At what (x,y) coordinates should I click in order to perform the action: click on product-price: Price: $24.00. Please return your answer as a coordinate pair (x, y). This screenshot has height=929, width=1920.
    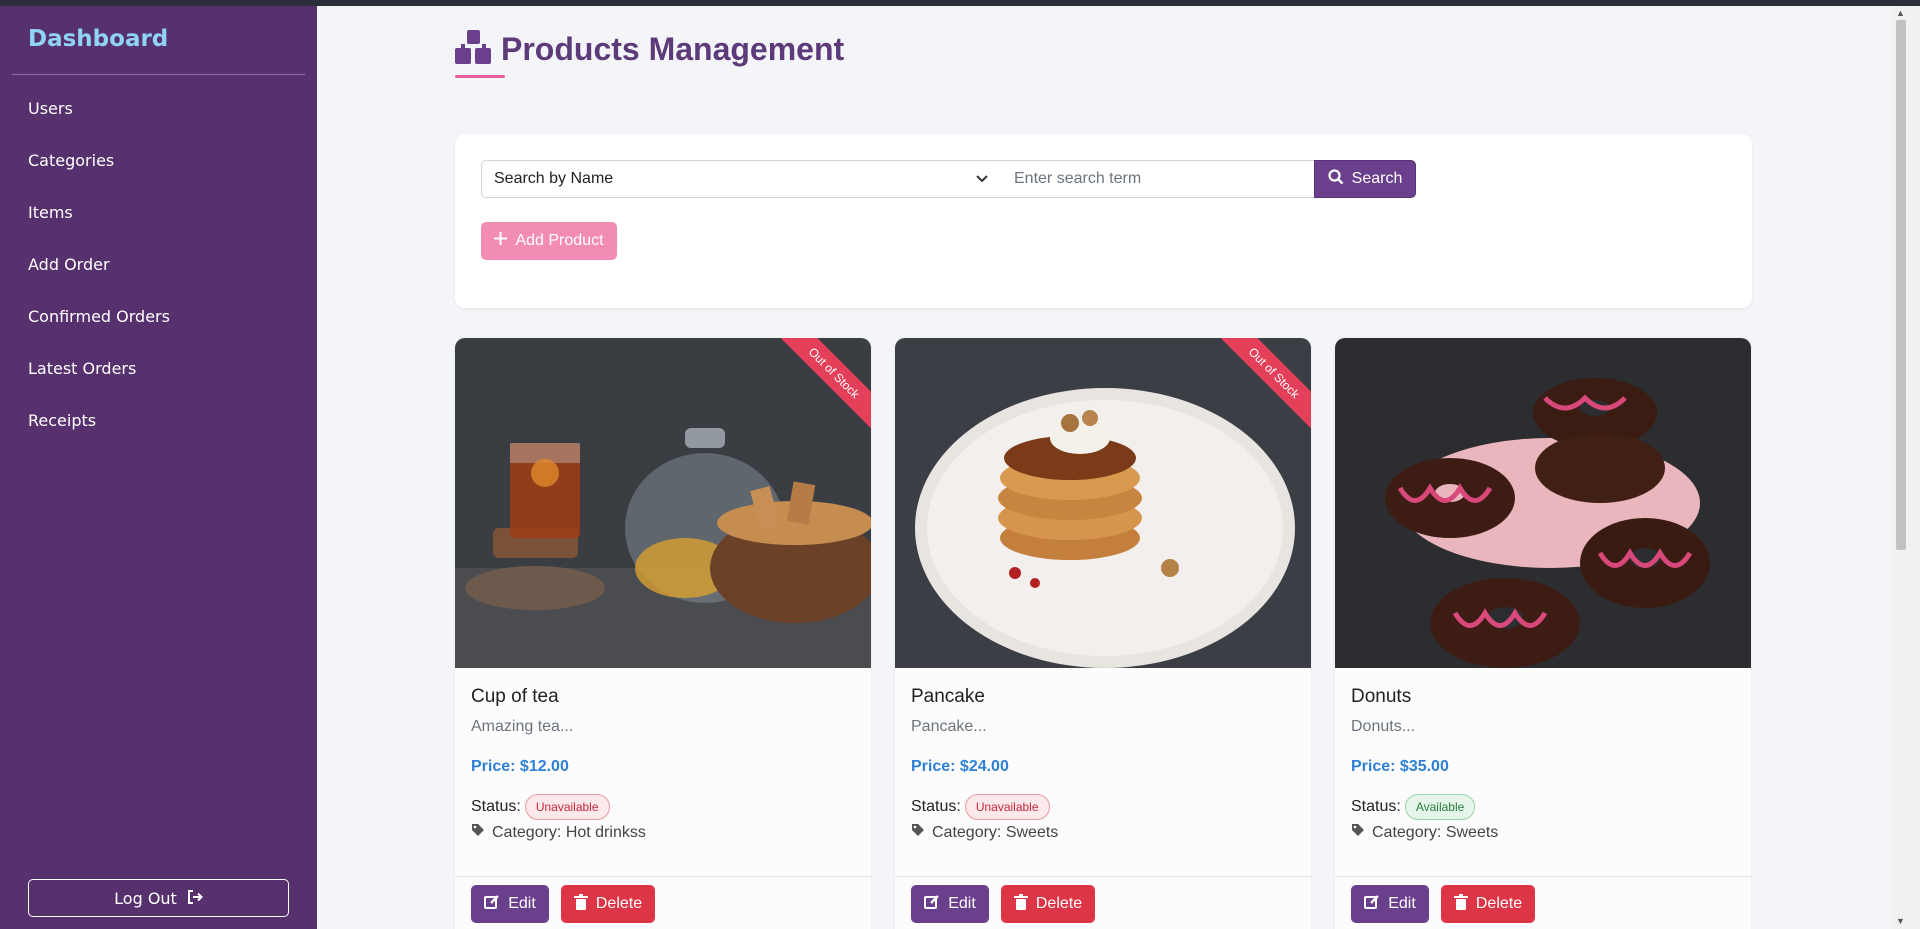
    Looking at the image, I should click on (960, 766).